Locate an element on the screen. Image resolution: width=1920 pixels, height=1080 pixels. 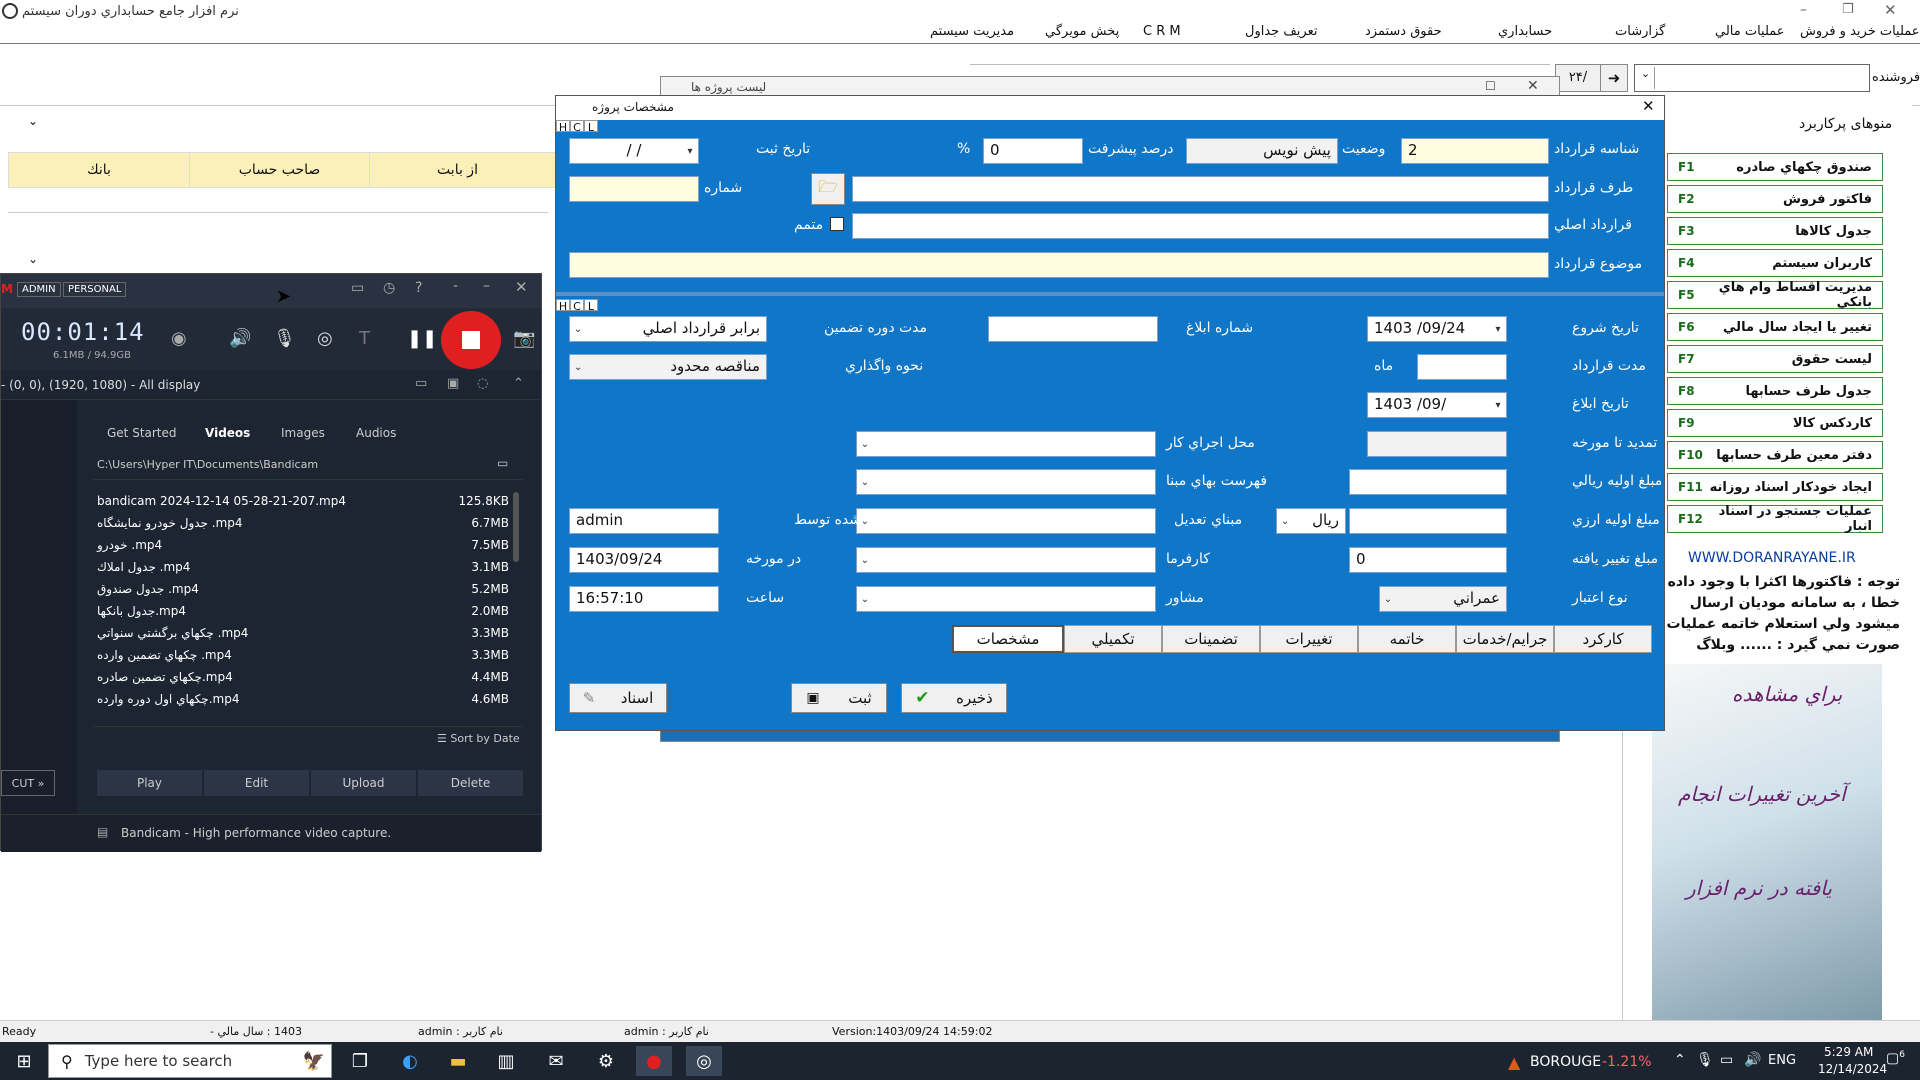
shortcut-item: تغيير يا ايجاد سال مالي F6 is located at coordinates (1775, 327).